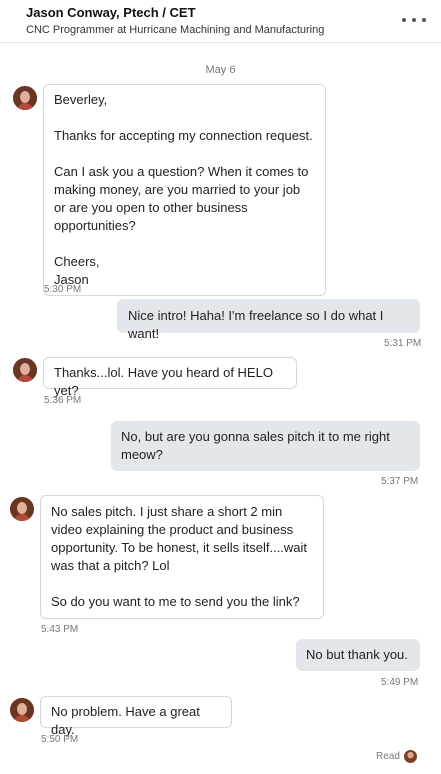 The width and height of the screenshot is (441, 774). What do you see at coordinates (111, 12) in the screenshot?
I see `contact-name: Jason Conway, Ptech / CET` at bounding box center [111, 12].